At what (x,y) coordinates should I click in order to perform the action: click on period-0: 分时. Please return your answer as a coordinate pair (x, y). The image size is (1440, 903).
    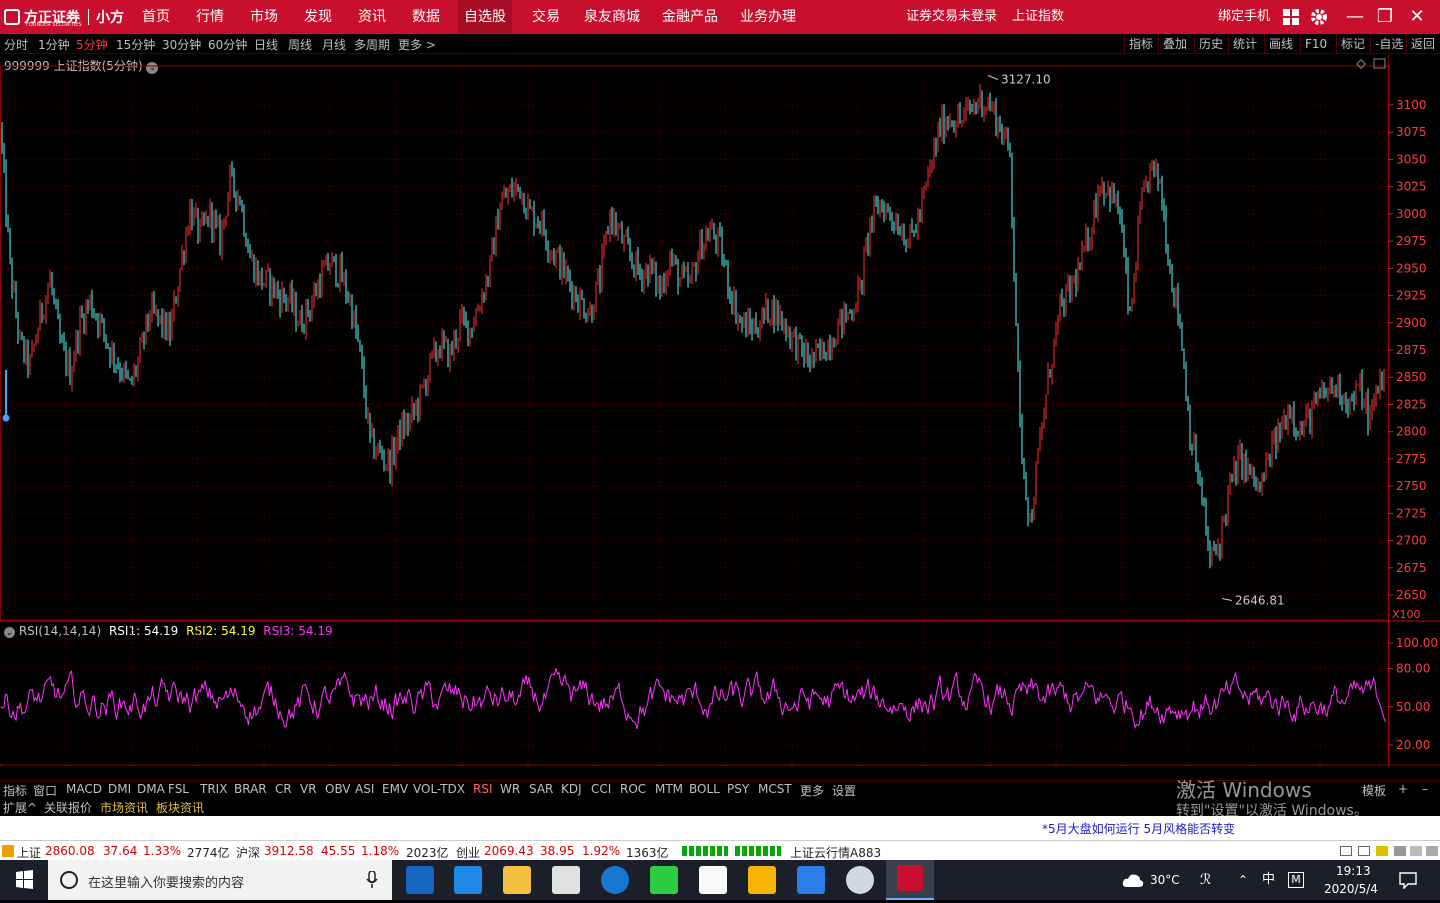
    Looking at the image, I should click on (16, 44).